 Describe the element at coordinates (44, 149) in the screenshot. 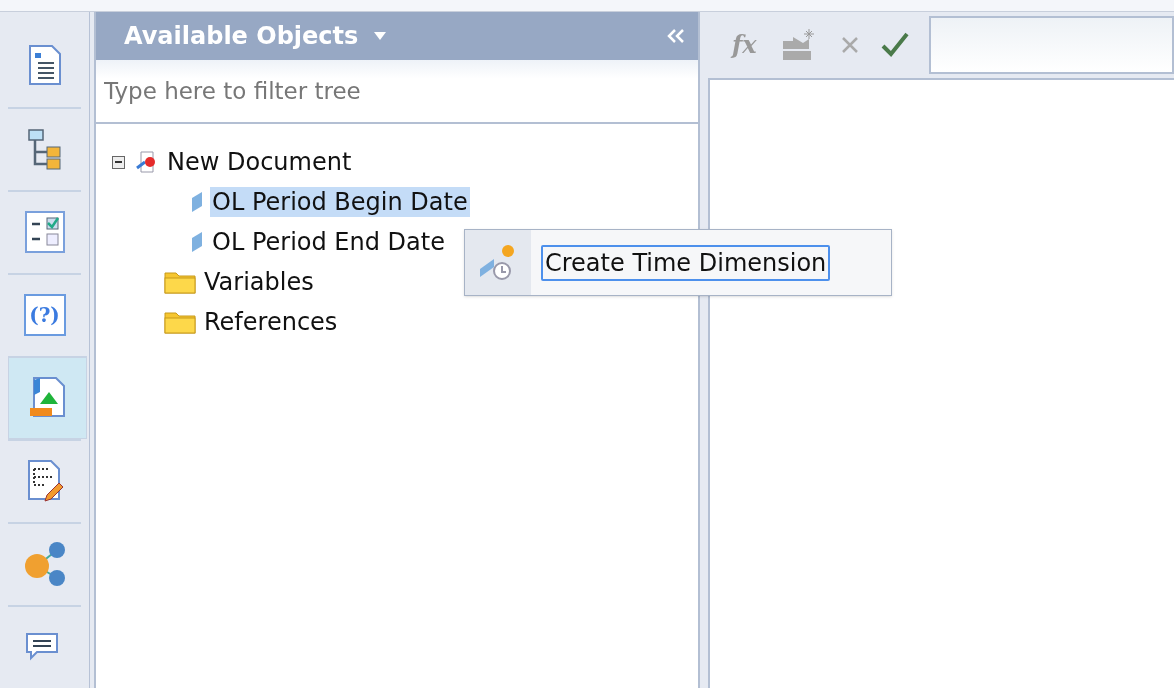

I see `hierarchy-icon` at that location.